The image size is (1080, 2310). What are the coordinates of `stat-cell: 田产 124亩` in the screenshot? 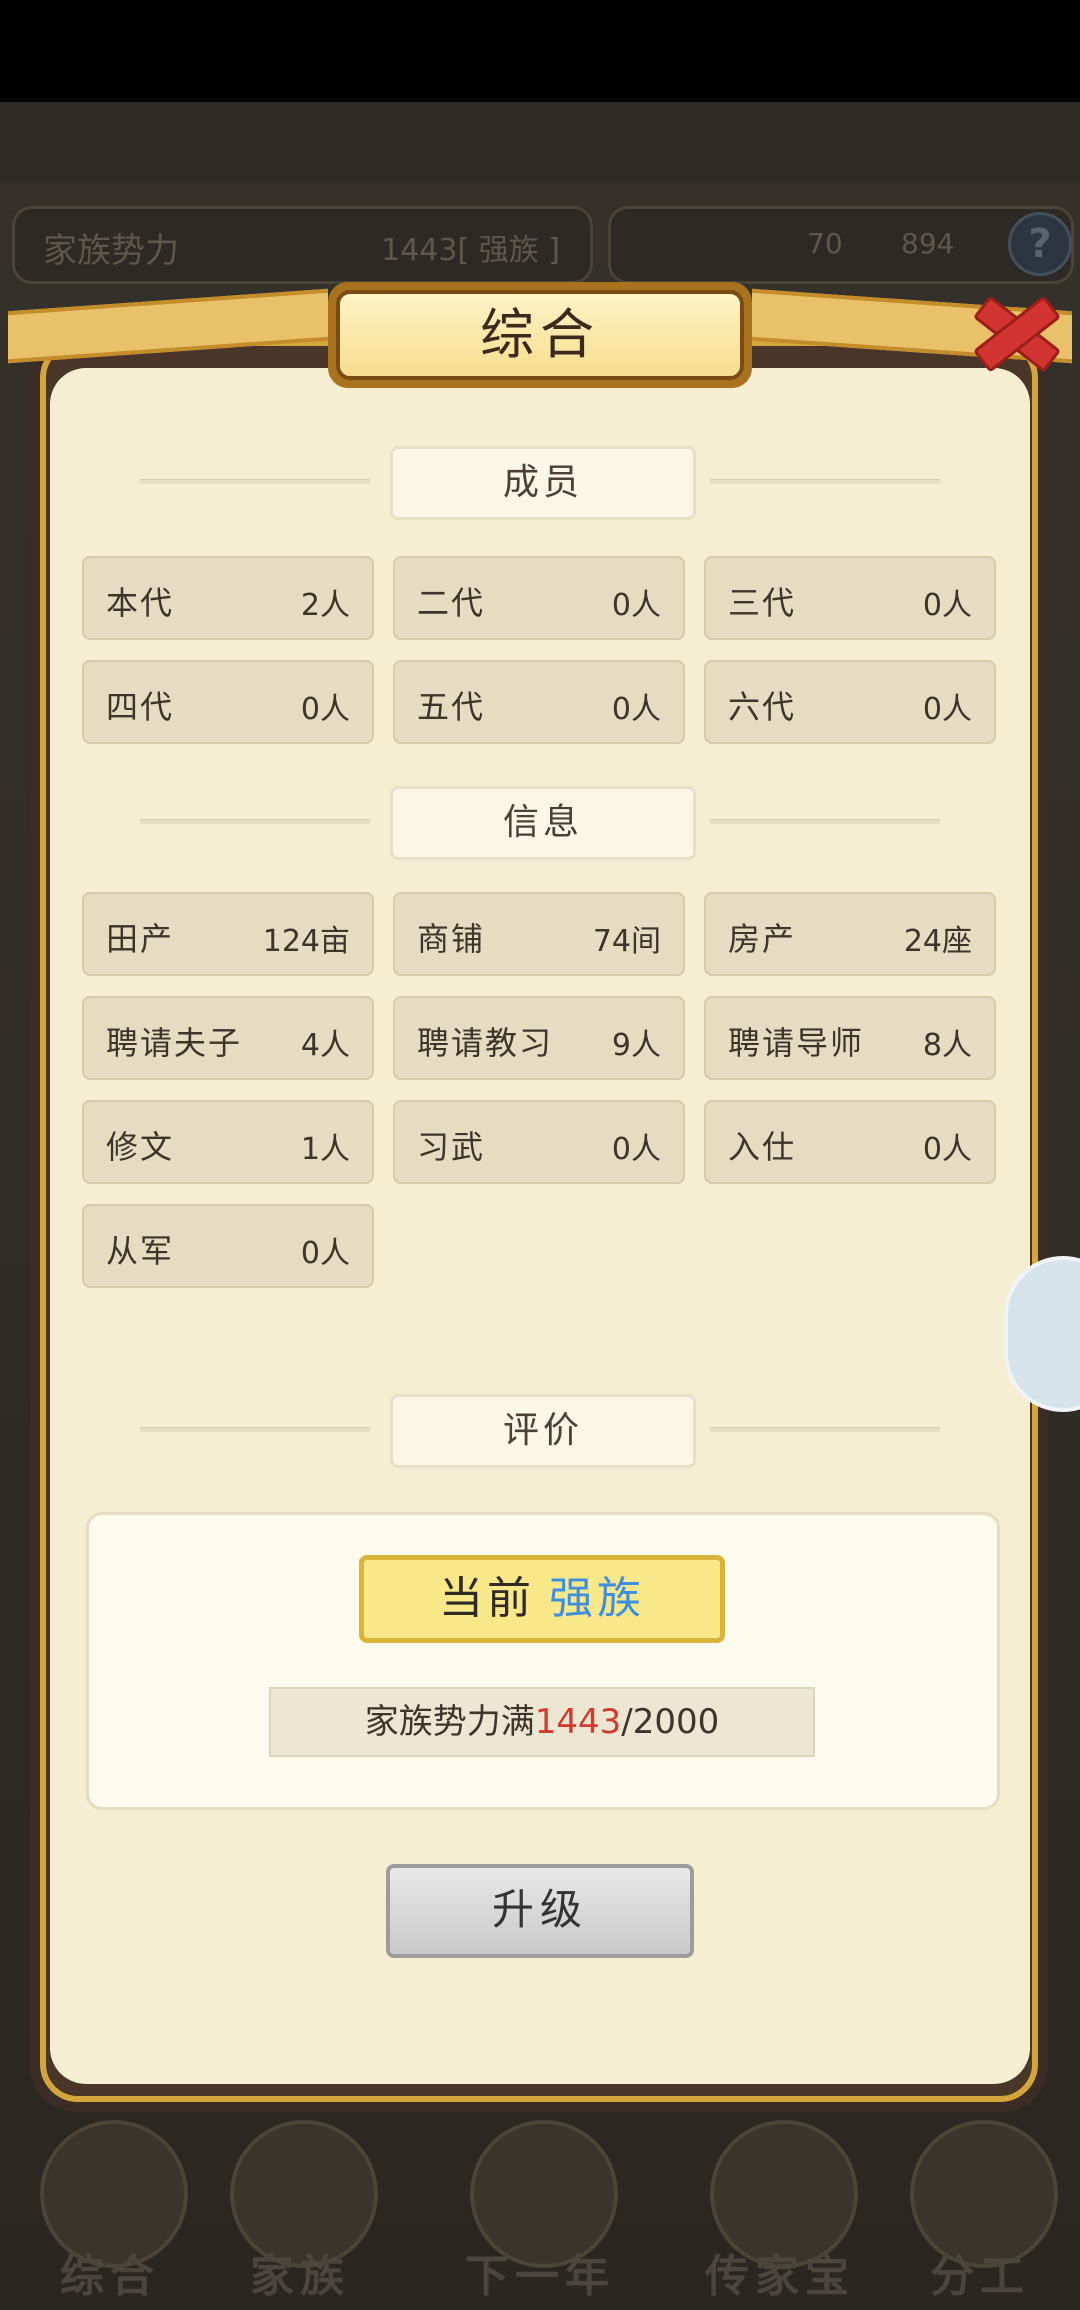 It's located at (228, 934).